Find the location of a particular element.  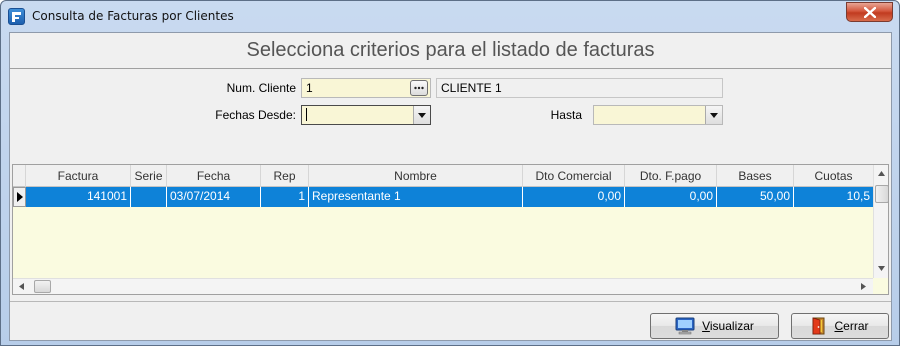

date-to-field is located at coordinates (658, 115).